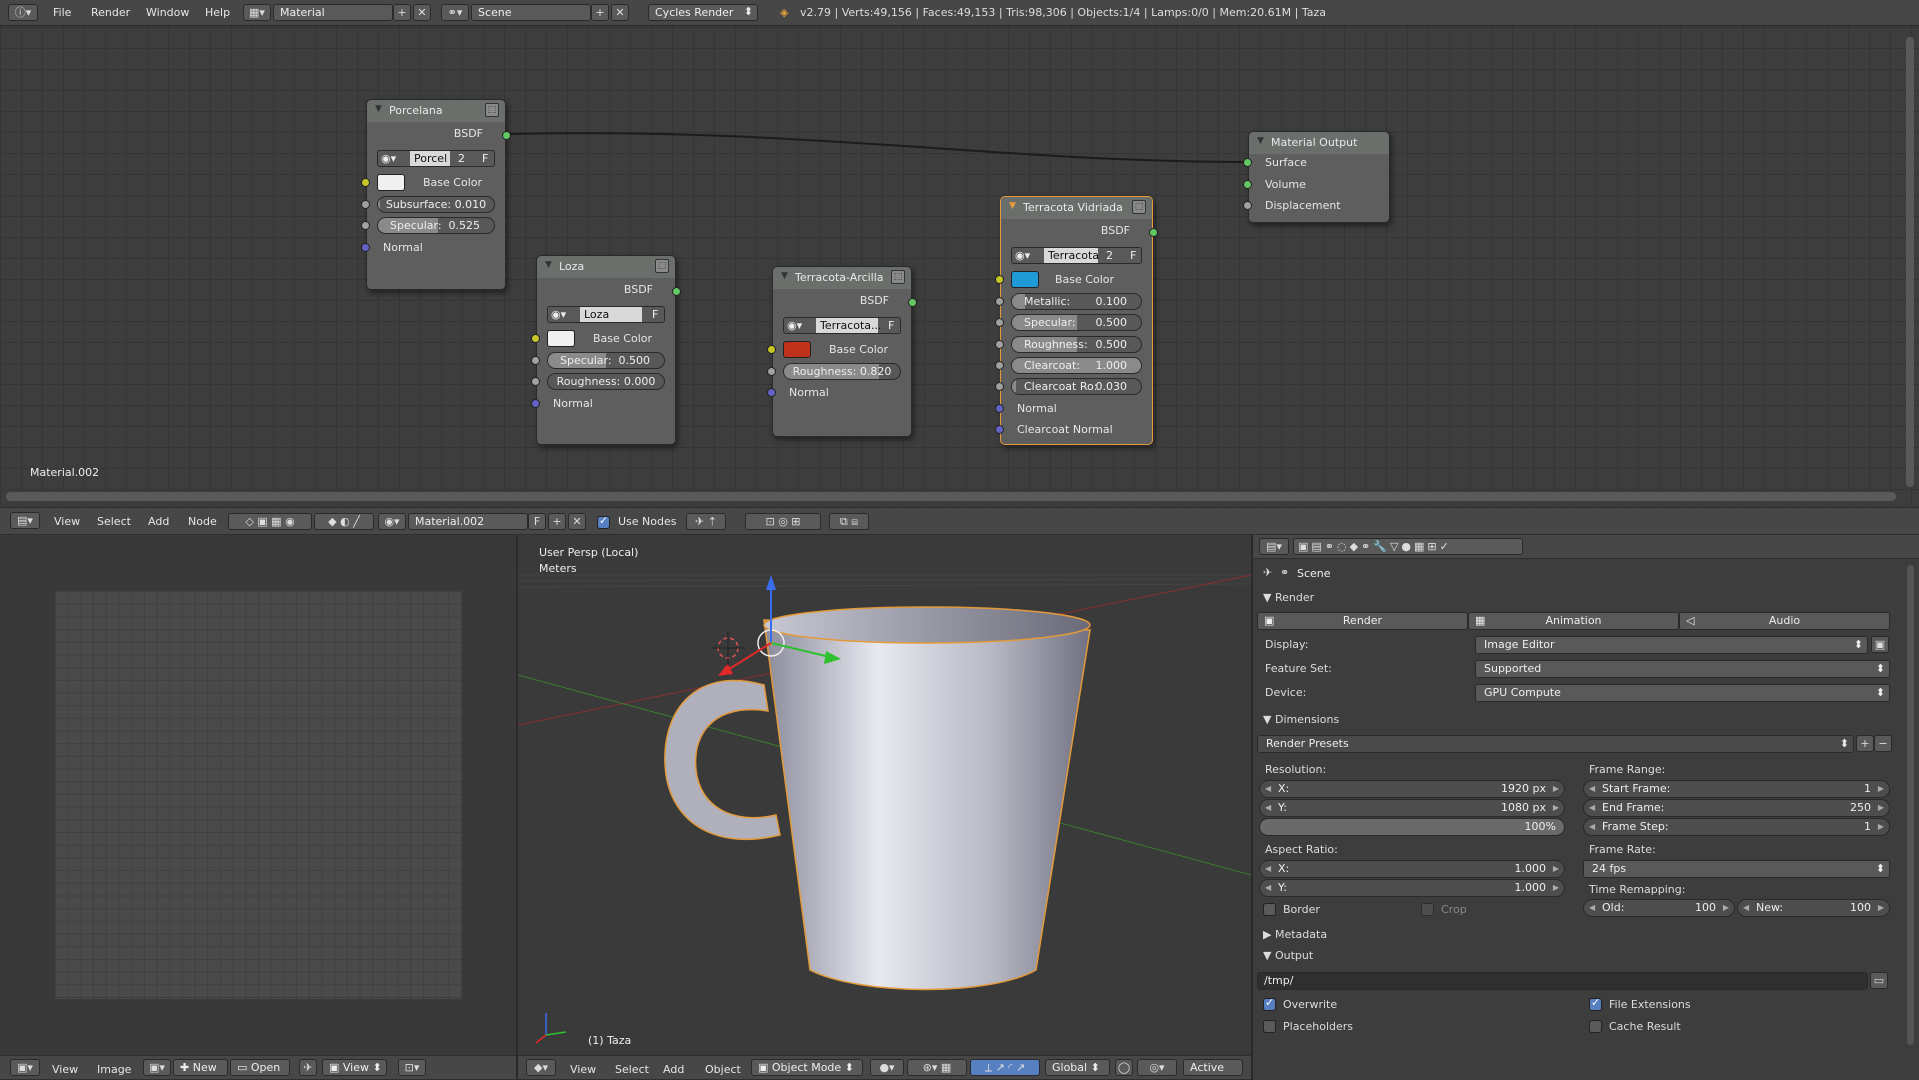  What do you see at coordinates (1412, 869) in the screenshot?
I see `aspect-x-field: ◀ X: 1.000 ▶` at bounding box center [1412, 869].